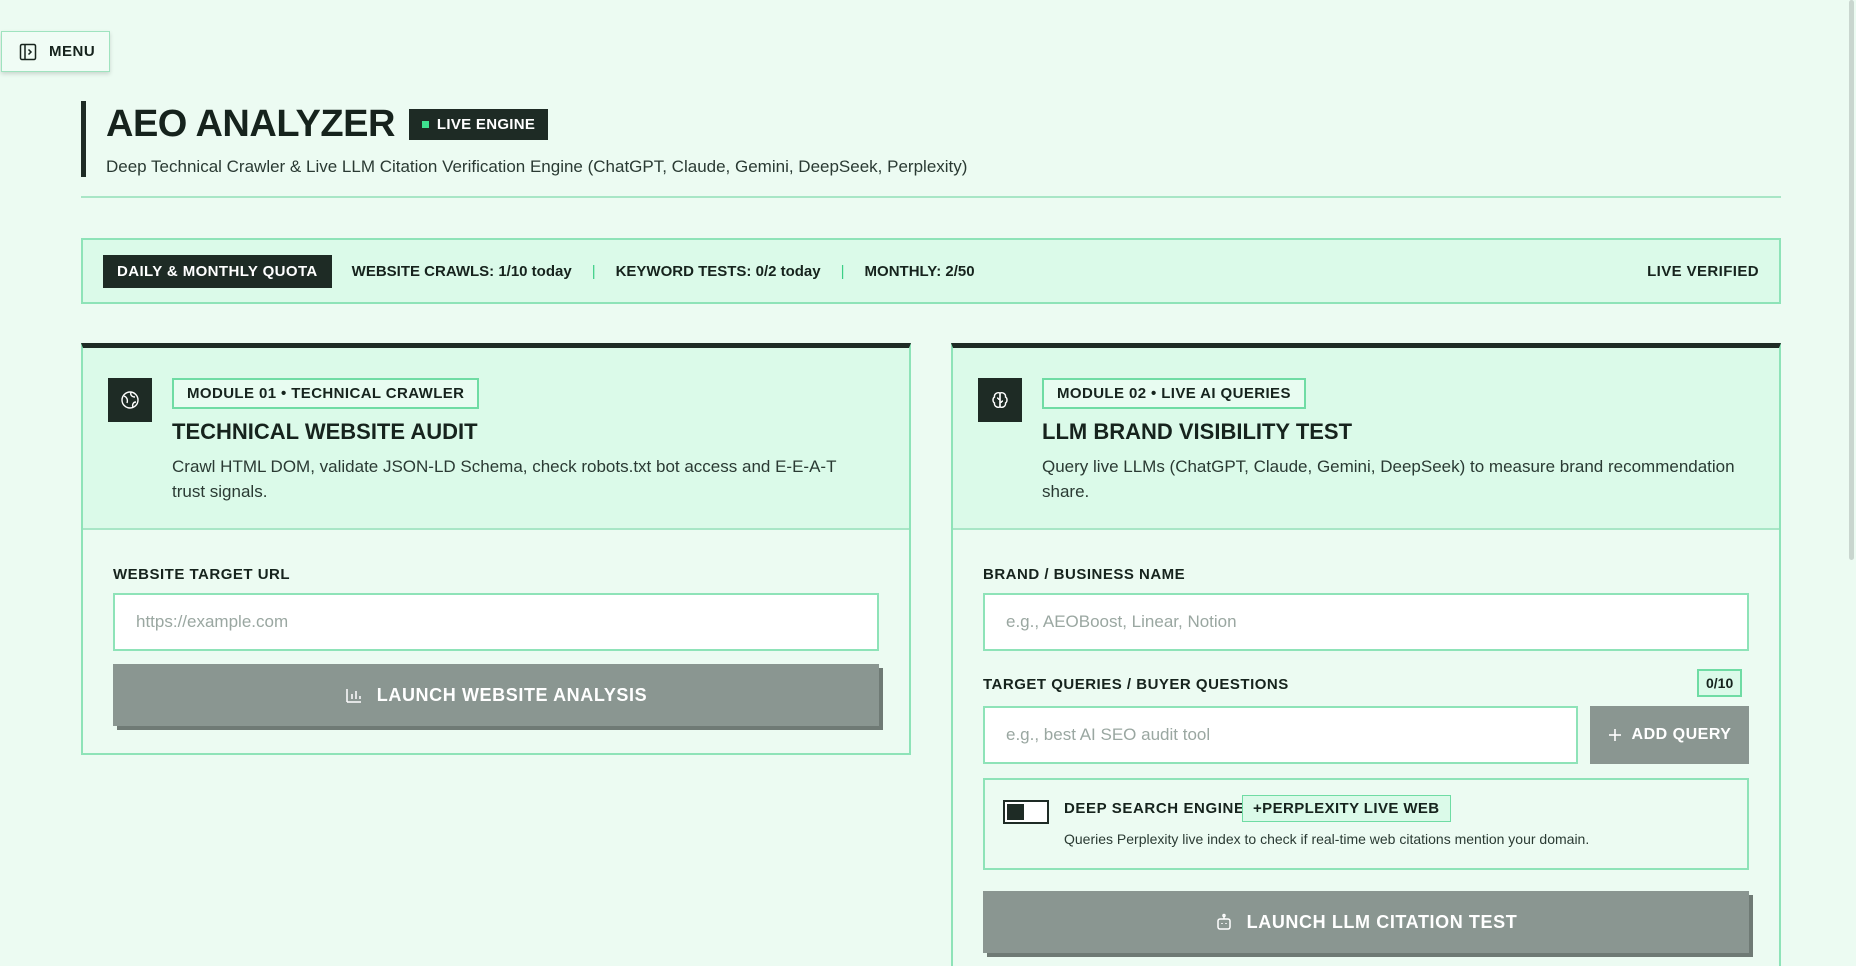 This screenshot has width=1856, height=966. I want to click on add-query-button: ADD QUERY, so click(1669, 735).